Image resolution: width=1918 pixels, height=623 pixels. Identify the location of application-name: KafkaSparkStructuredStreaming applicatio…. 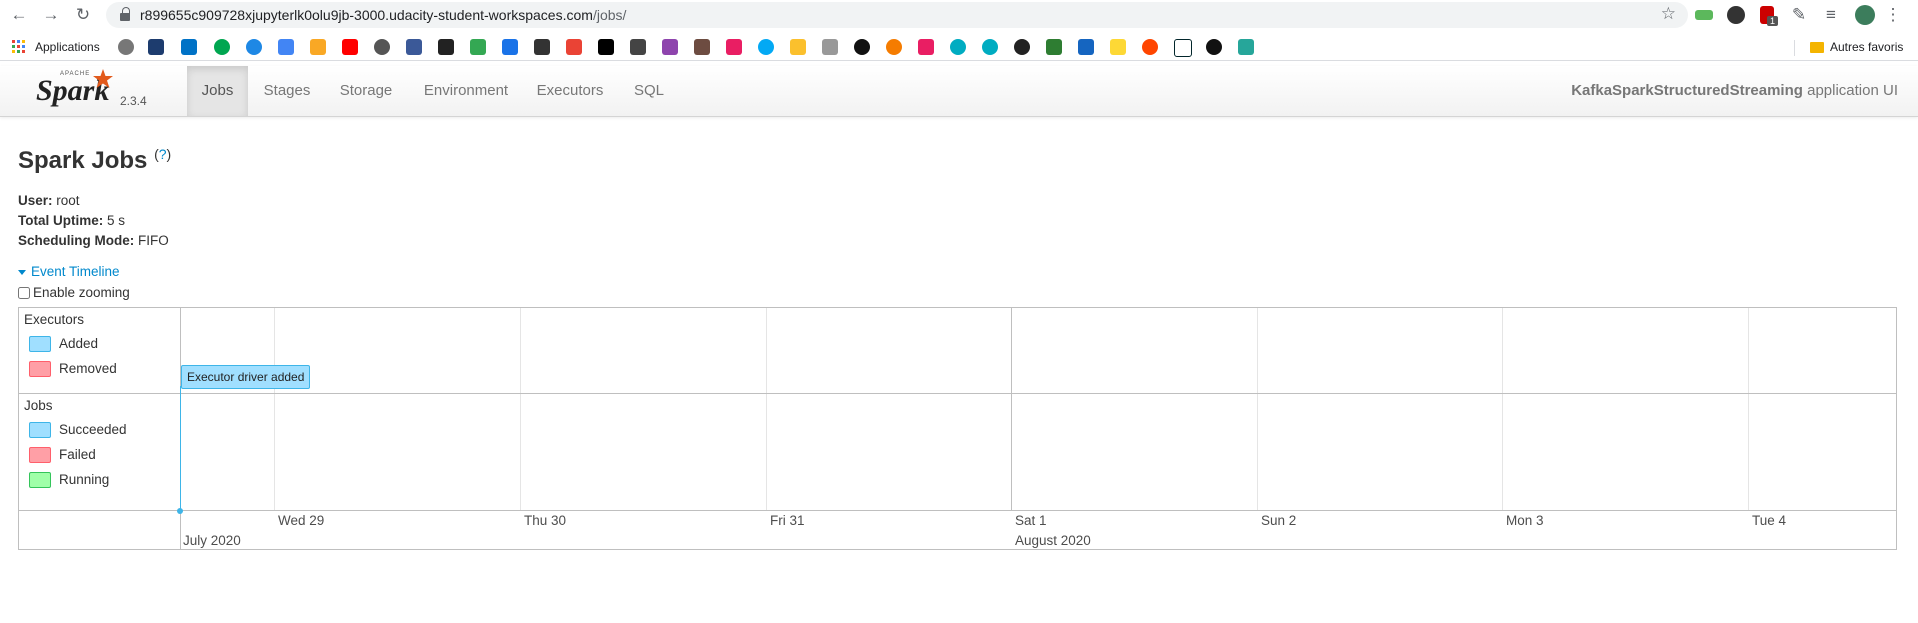
(1734, 90).